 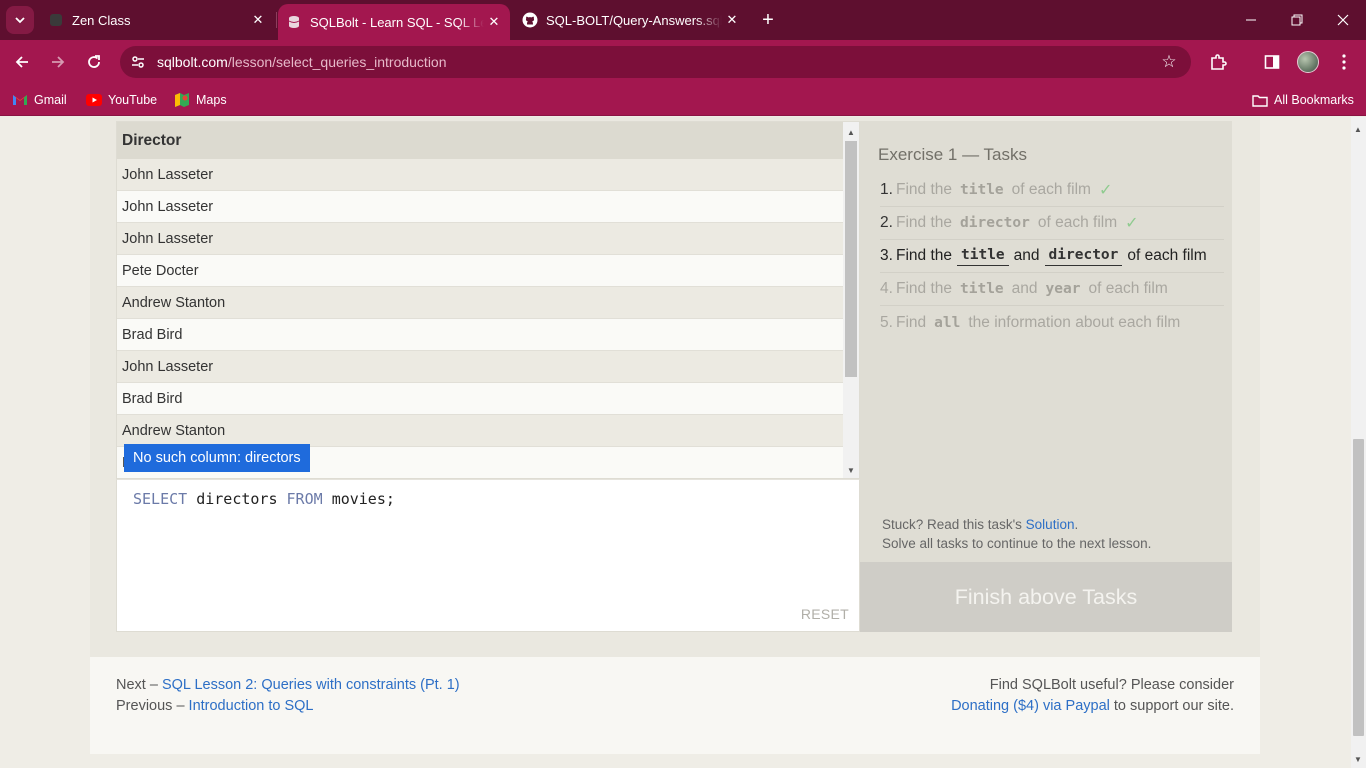 What do you see at coordinates (982, 190) in the screenshot?
I see `task-code: title` at bounding box center [982, 190].